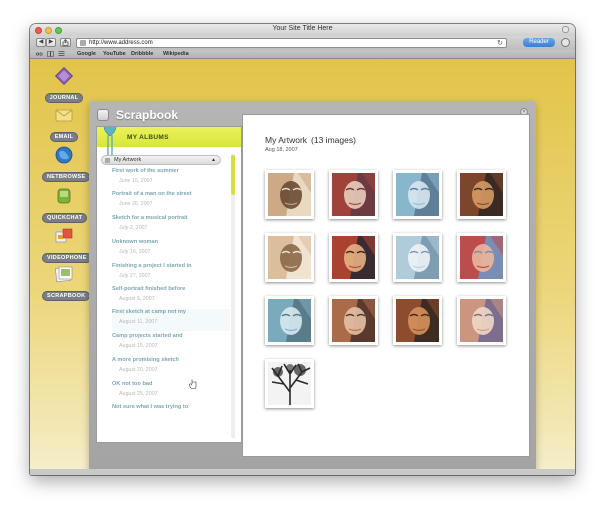  Describe the element at coordinates (171, 389) in the screenshot. I see `album-entry: OK not too bad August 25, 2007` at that location.